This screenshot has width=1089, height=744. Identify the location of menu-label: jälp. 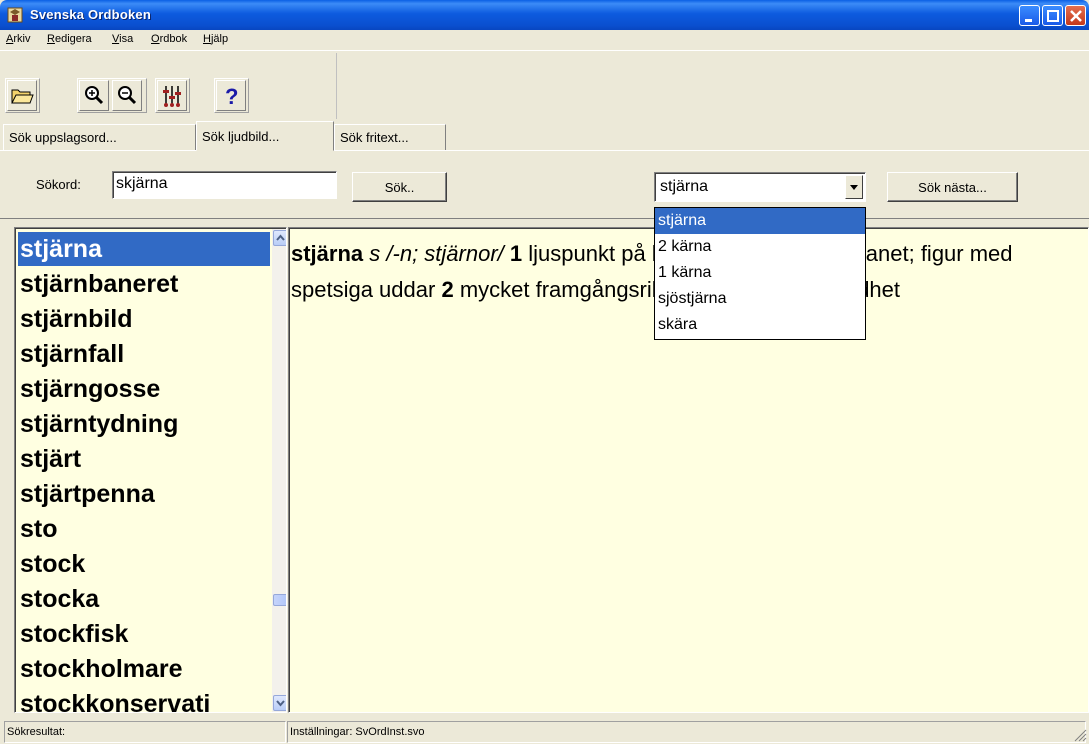
(219, 39).